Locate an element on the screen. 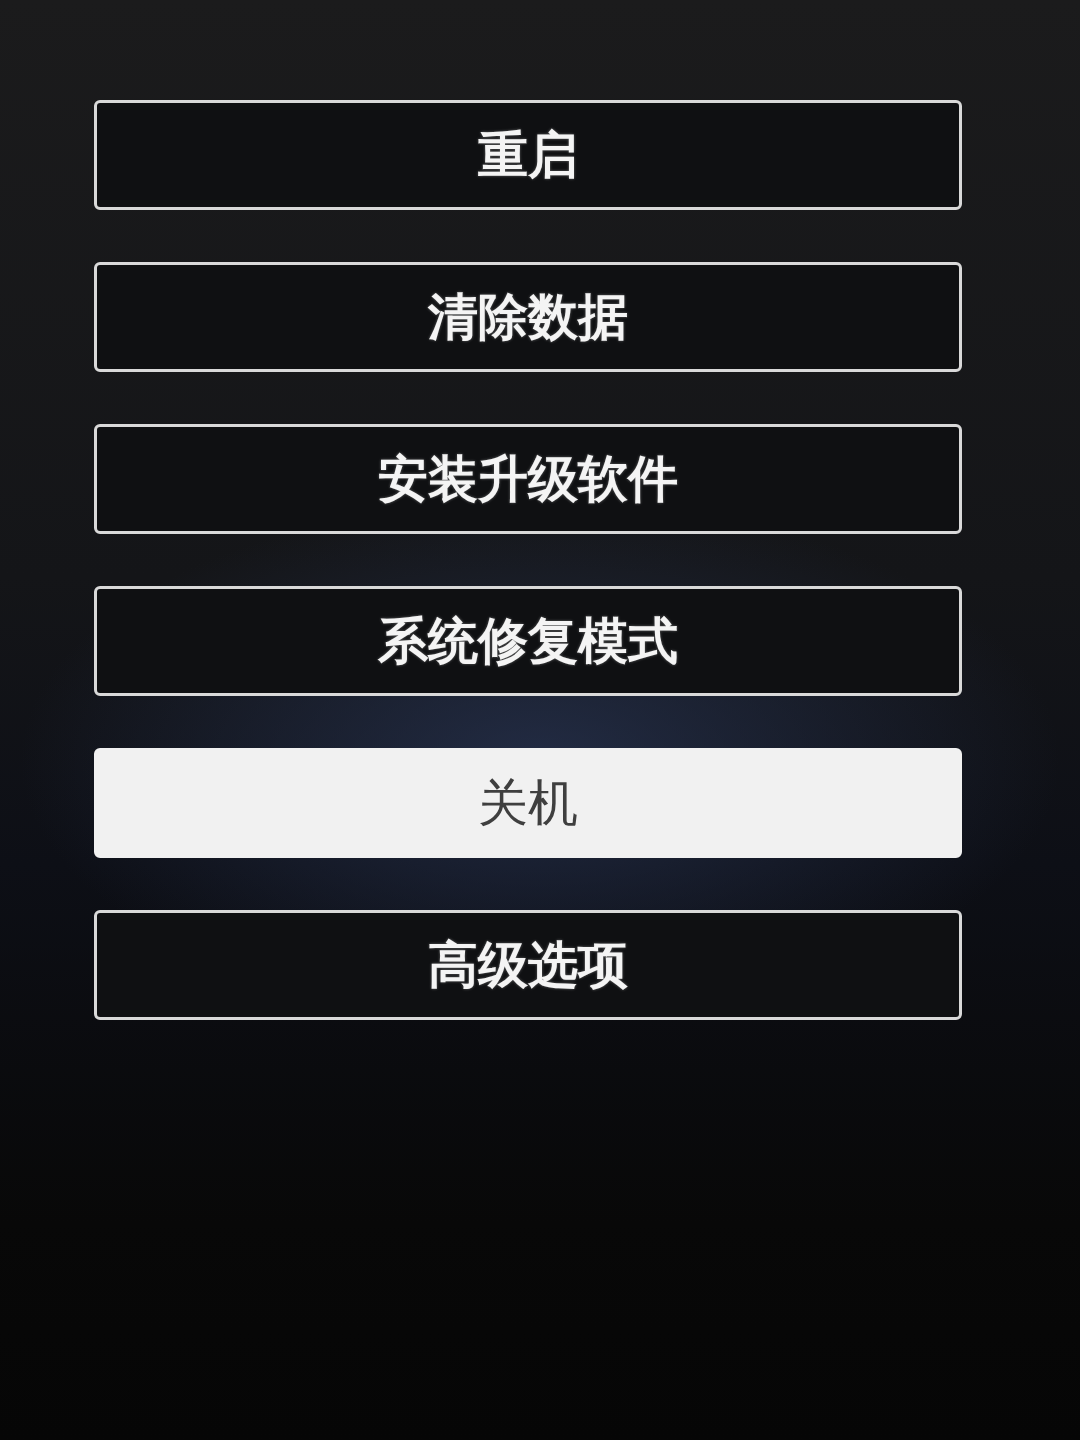 Image resolution: width=1080 pixels, height=1440 pixels. menu-item: 高级选项 is located at coordinates (528, 965).